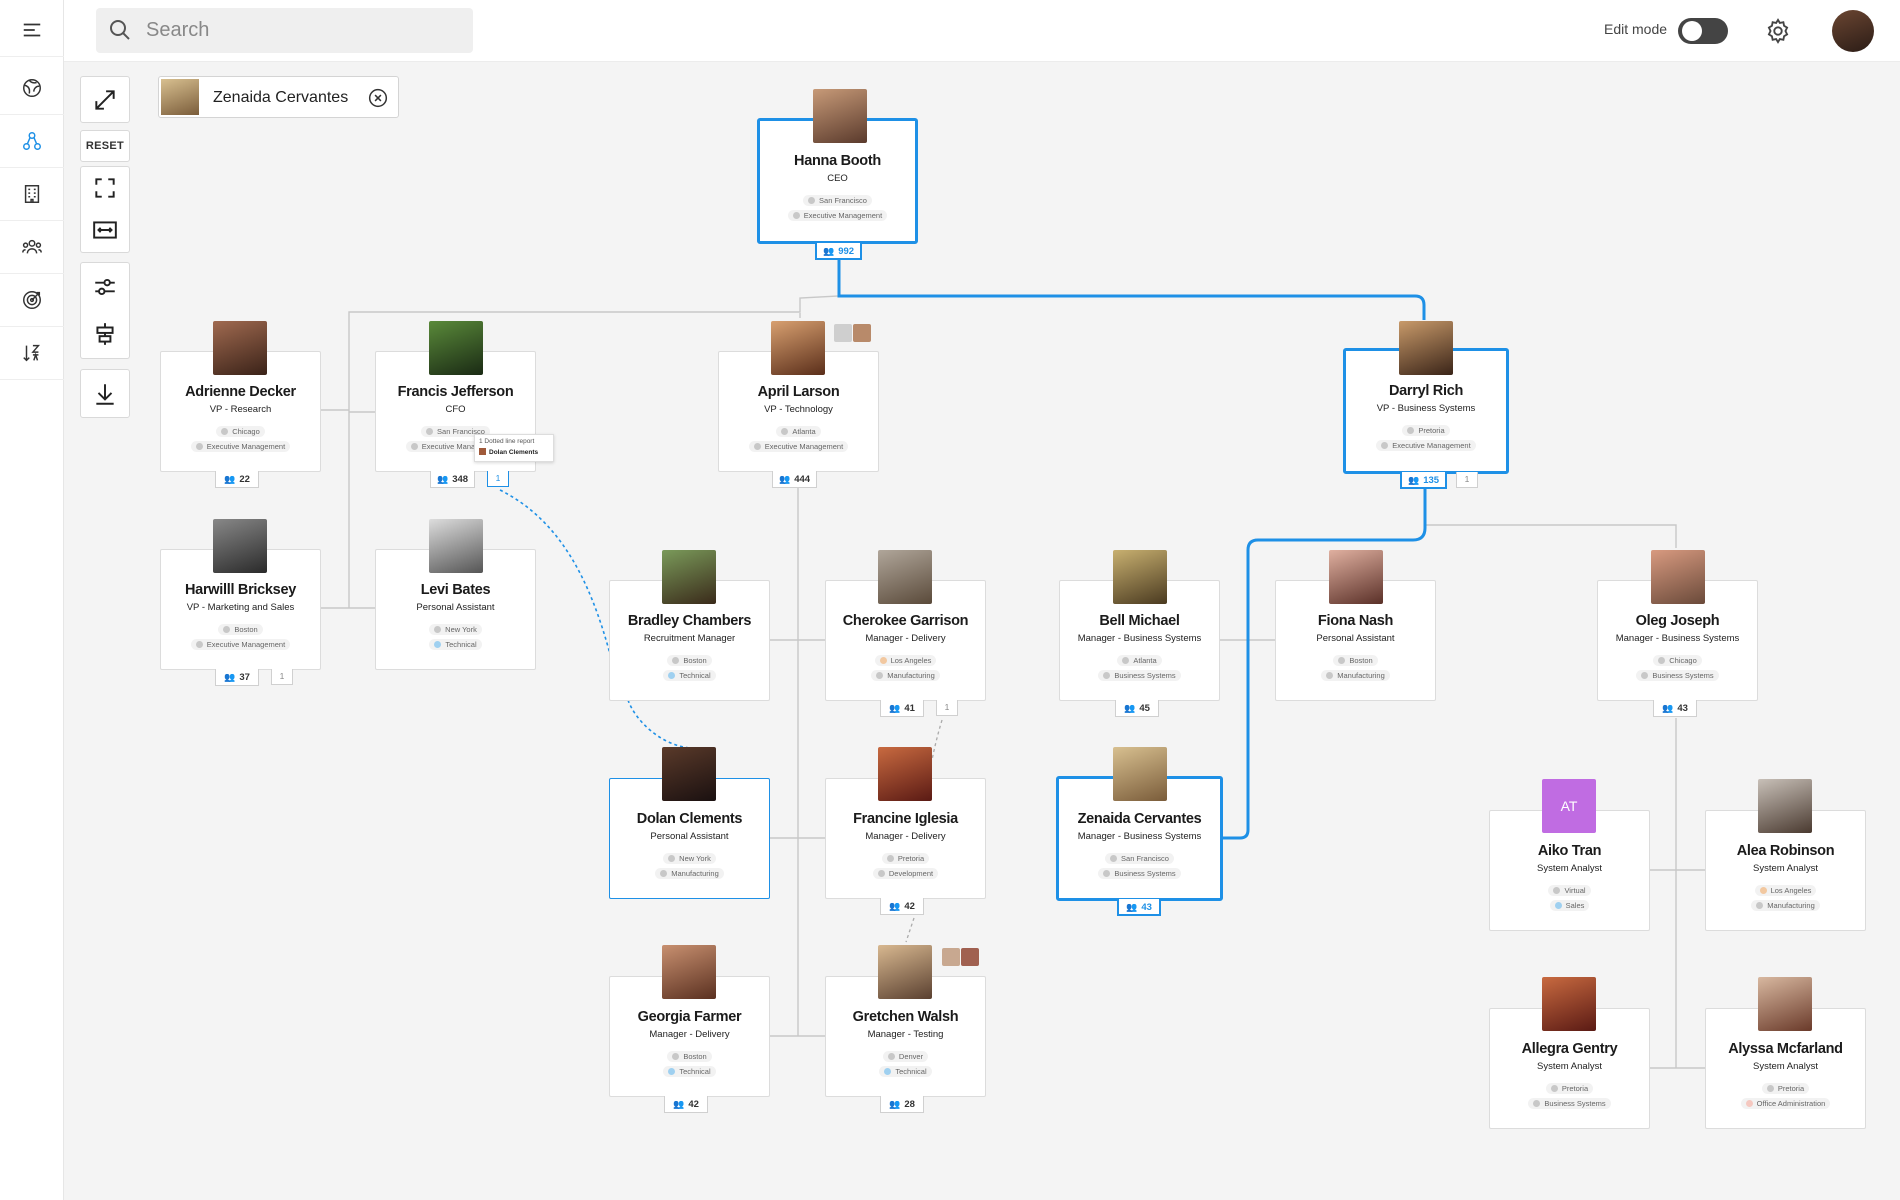 This screenshot has width=1900, height=1200. I want to click on person-title: CFO, so click(455, 409).